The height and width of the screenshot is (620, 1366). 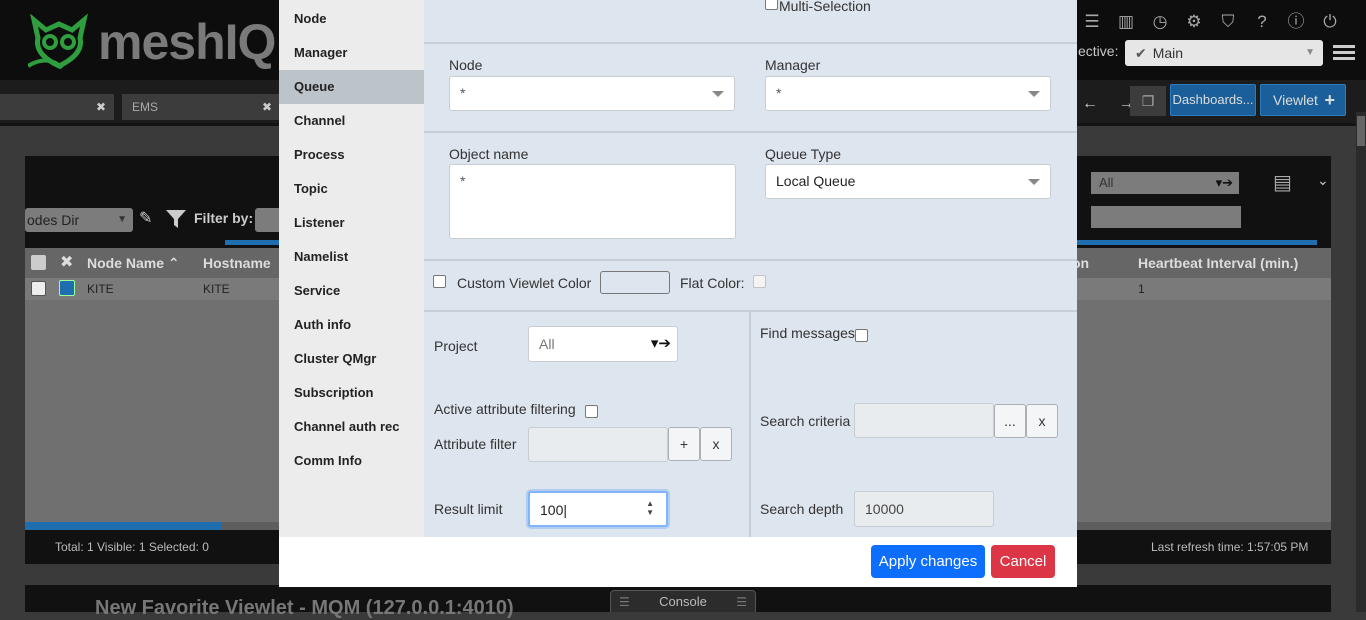 What do you see at coordinates (58, 42) in the screenshot?
I see `owl-logo-icon` at bounding box center [58, 42].